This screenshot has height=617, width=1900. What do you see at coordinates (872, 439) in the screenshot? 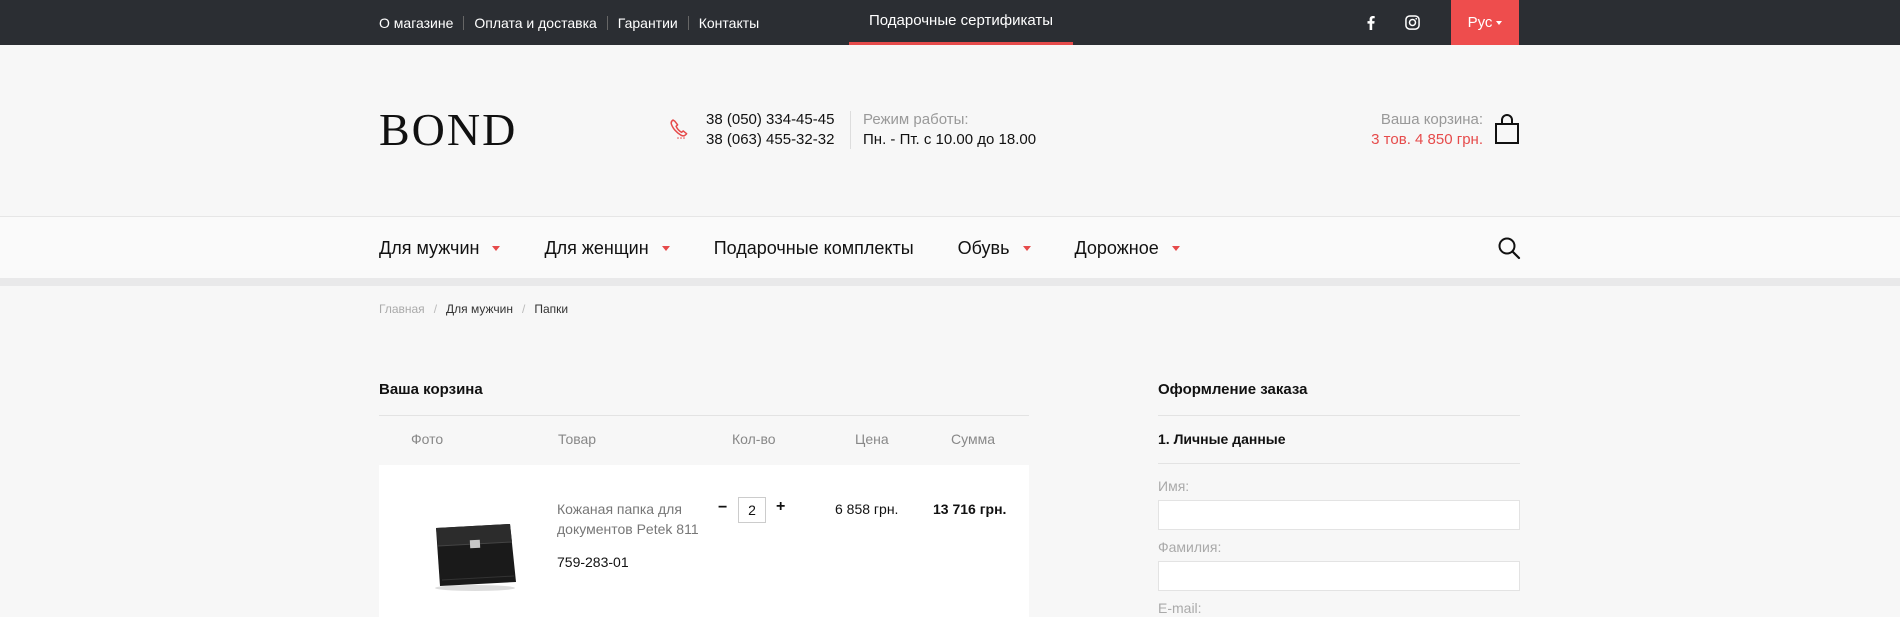
I see `column-header-price: Цена` at bounding box center [872, 439].